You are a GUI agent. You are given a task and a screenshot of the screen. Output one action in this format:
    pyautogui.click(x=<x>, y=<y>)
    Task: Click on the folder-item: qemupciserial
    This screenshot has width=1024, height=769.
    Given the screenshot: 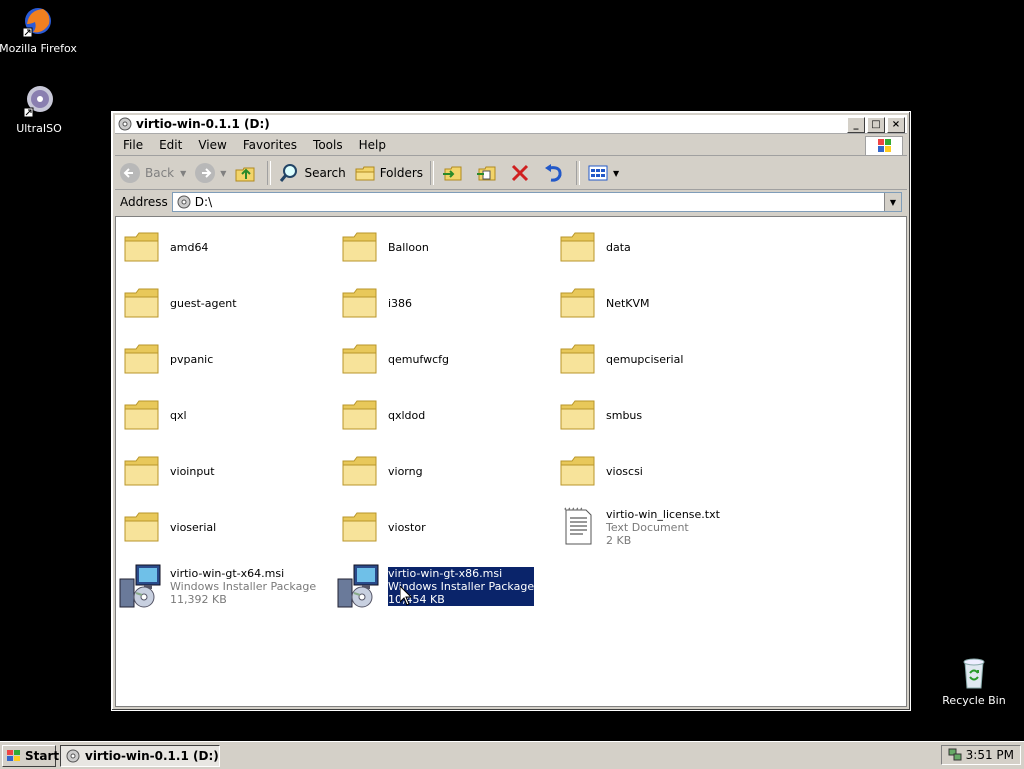 What is the action you would take?
    pyautogui.click(x=620, y=359)
    